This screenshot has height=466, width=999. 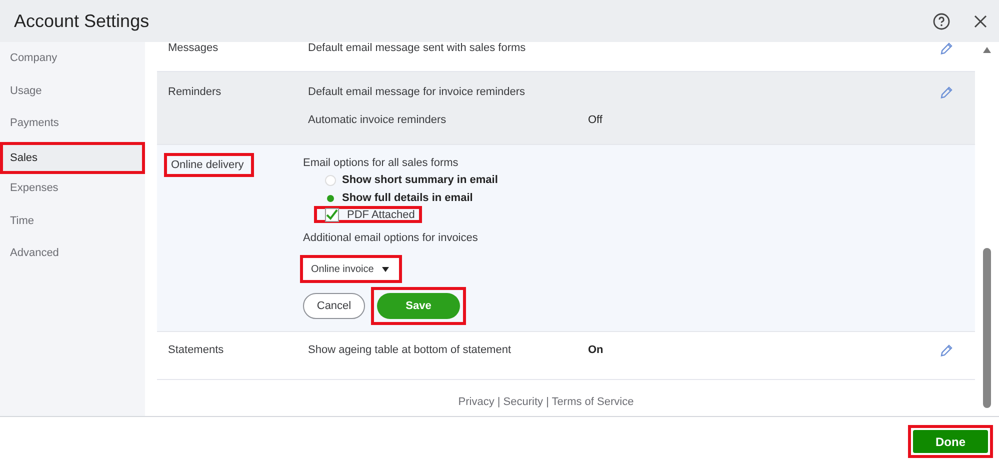 What do you see at coordinates (72, 255) in the screenshot?
I see `sidebar-item: Advanced` at bounding box center [72, 255].